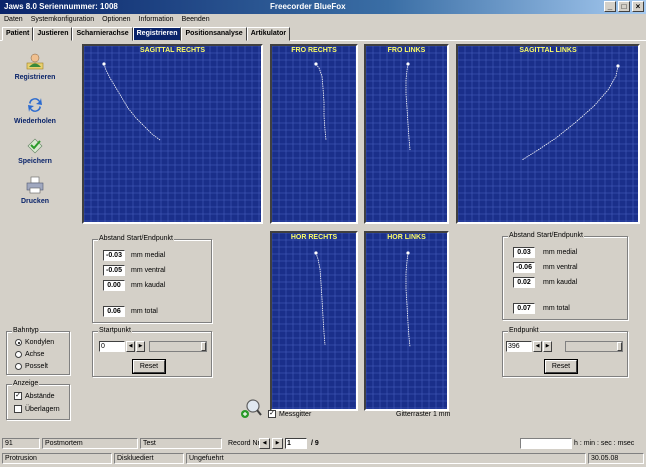 The height and width of the screenshot is (467, 646). Describe the element at coordinates (35, 105) in the screenshot. I see `repeat-arrows-icon` at that location.